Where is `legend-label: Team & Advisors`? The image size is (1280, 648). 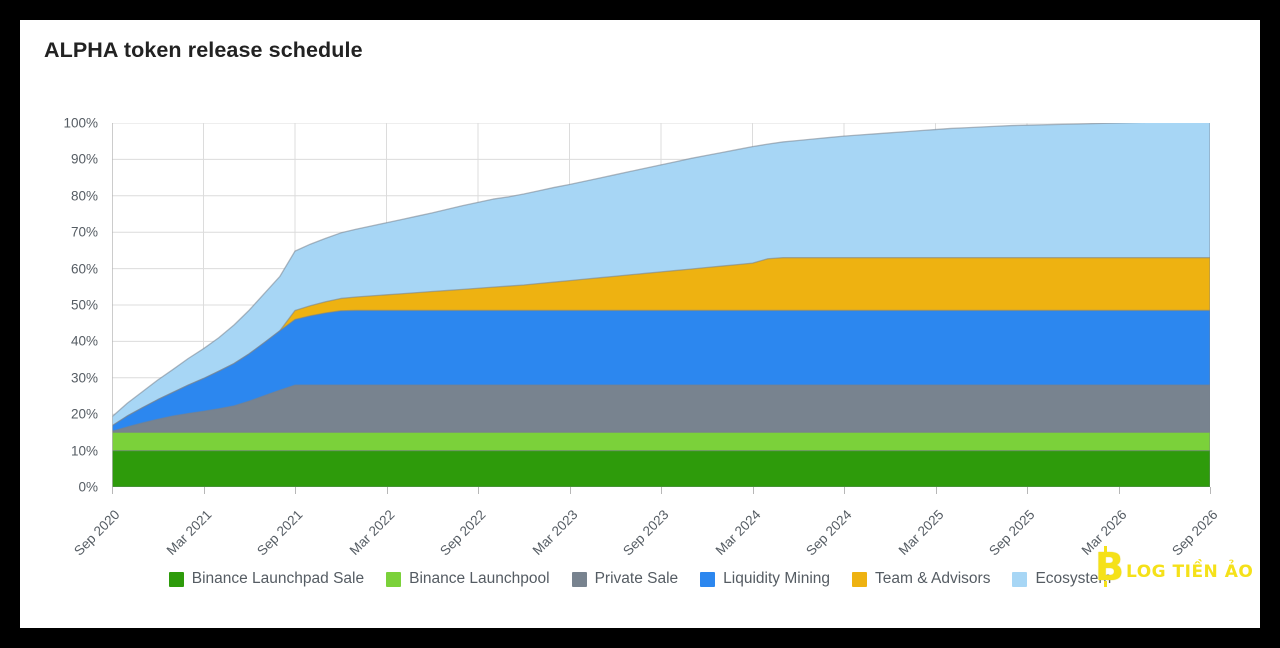
legend-label: Team & Advisors is located at coordinates (933, 578).